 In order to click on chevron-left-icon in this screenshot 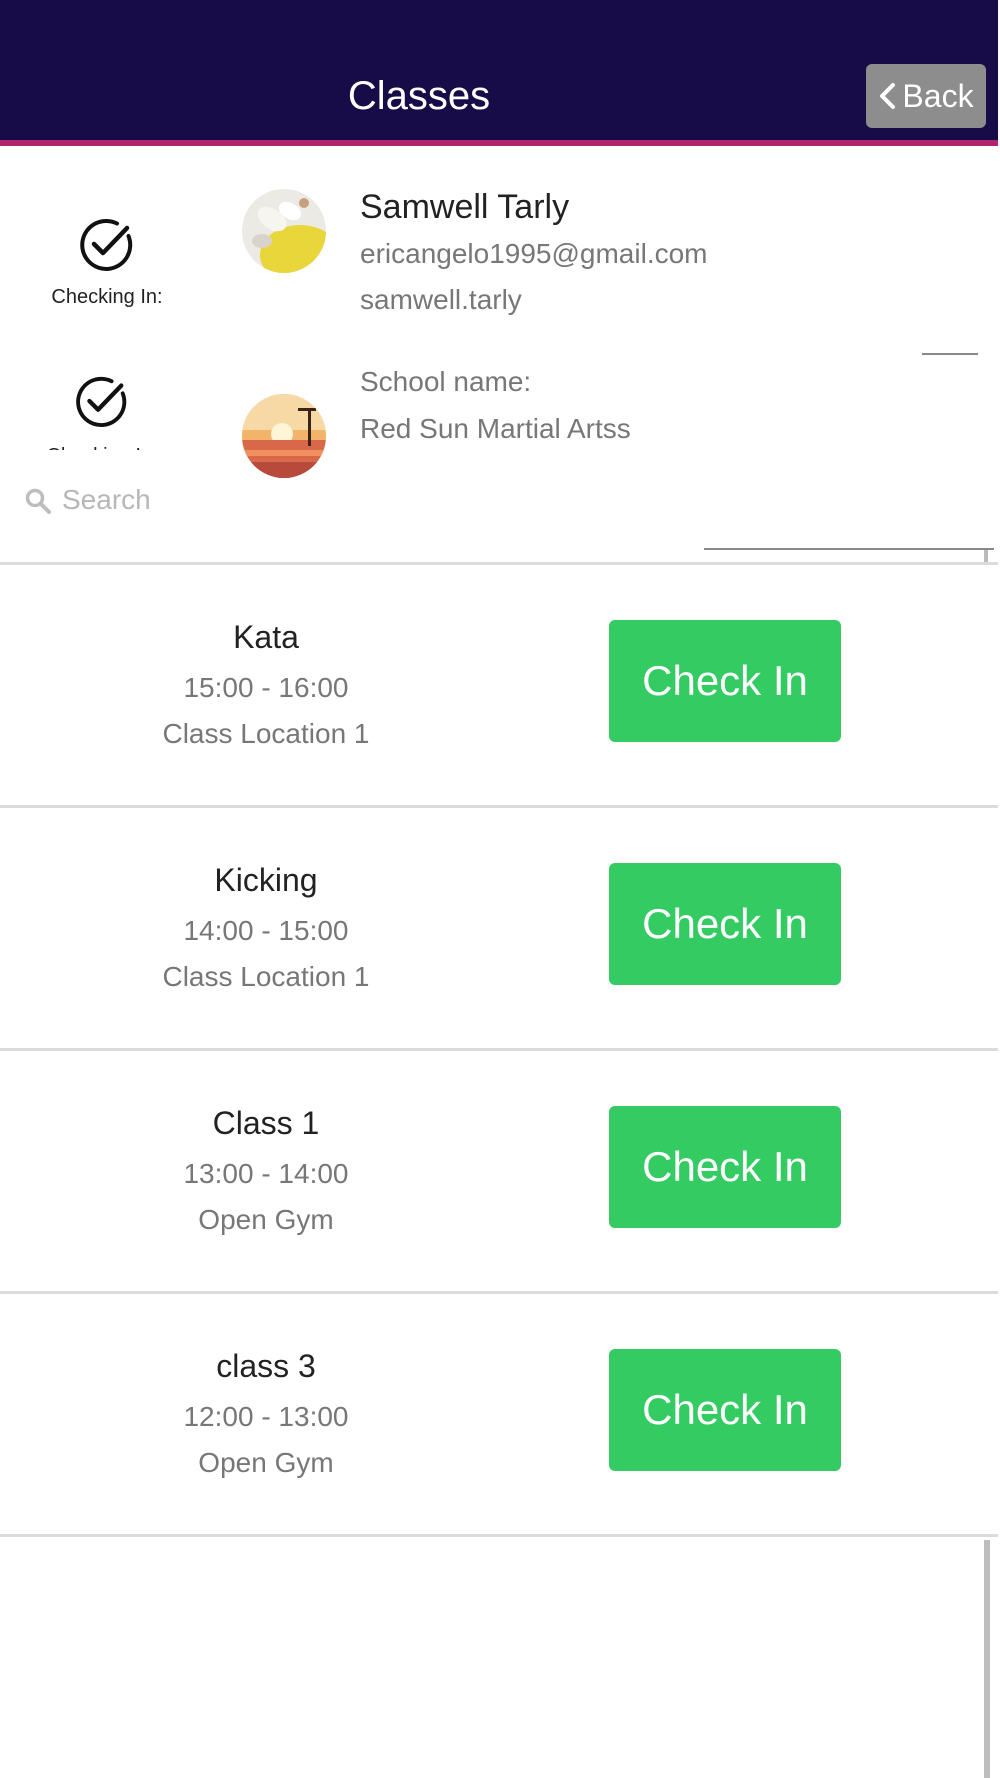, I will do `click(888, 96)`.